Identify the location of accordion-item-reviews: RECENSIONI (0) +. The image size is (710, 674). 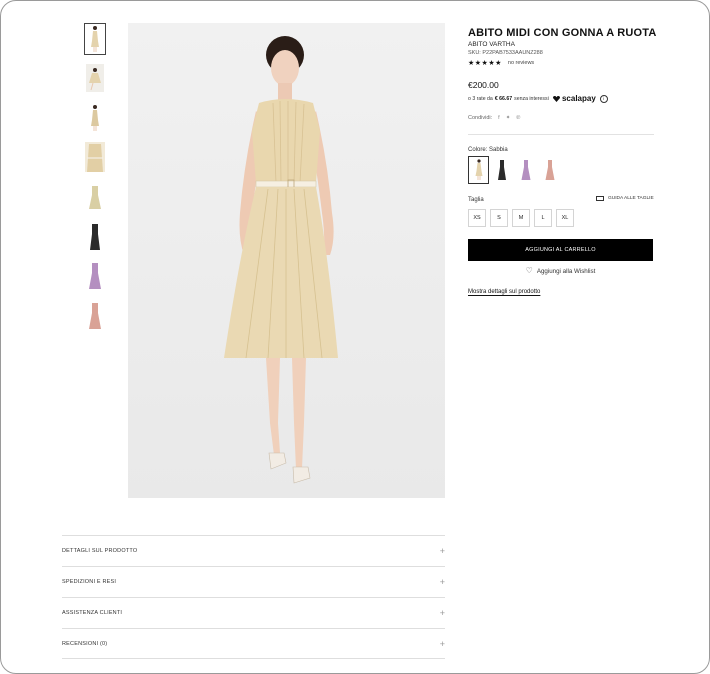
(253, 643).